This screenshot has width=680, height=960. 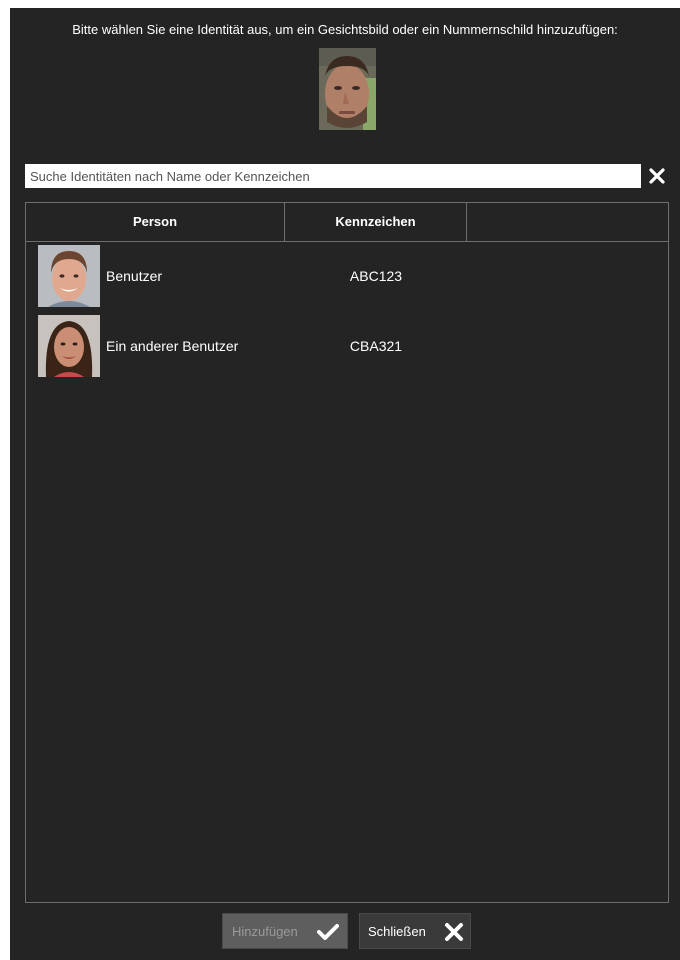 I want to click on identity-search-input, so click(x=333, y=176).